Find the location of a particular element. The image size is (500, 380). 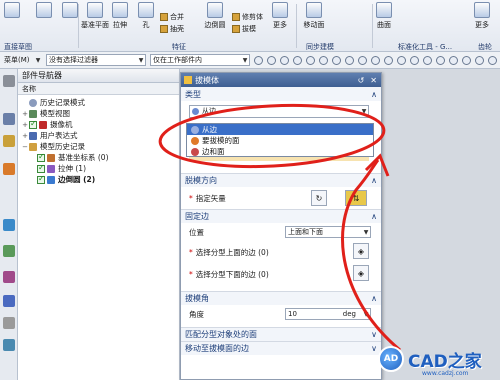

tree-item-edge-blend: 边倒圆 (2) is located at coordinates (100, 179).